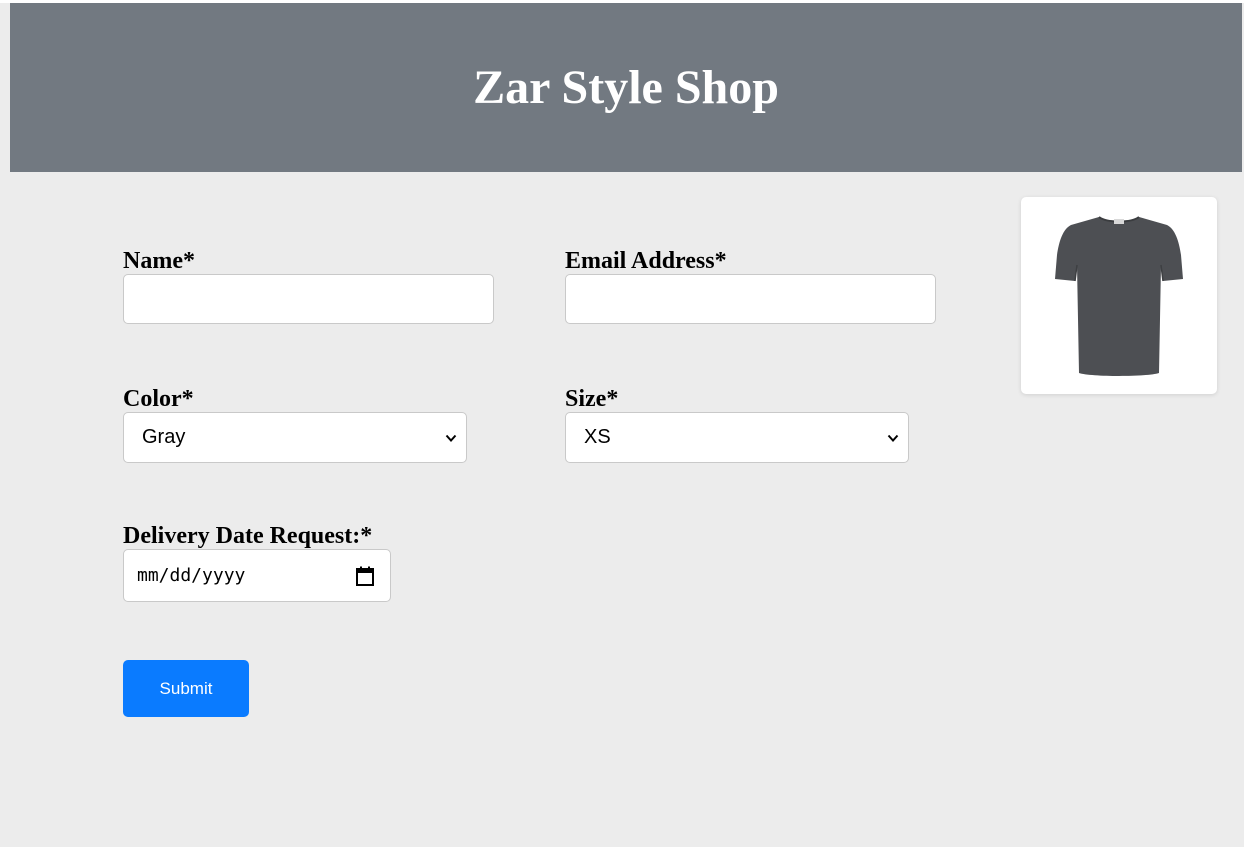 The width and height of the screenshot is (1244, 847). I want to click on product-image-card, so click(1119, 295).